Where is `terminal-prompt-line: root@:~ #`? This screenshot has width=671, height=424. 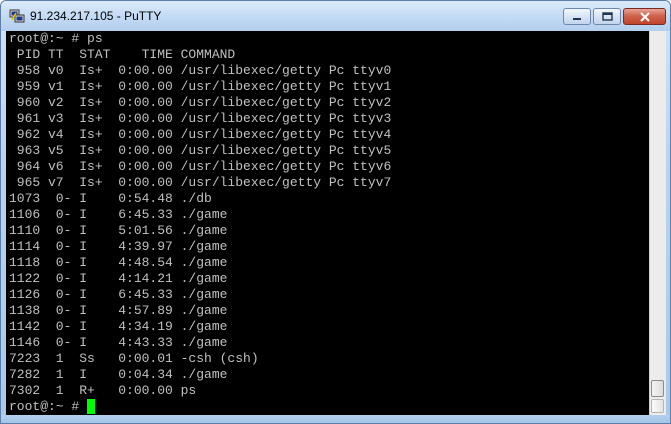 terminal-prompt-line: root@:~ # is located at coordinates (200, 407).